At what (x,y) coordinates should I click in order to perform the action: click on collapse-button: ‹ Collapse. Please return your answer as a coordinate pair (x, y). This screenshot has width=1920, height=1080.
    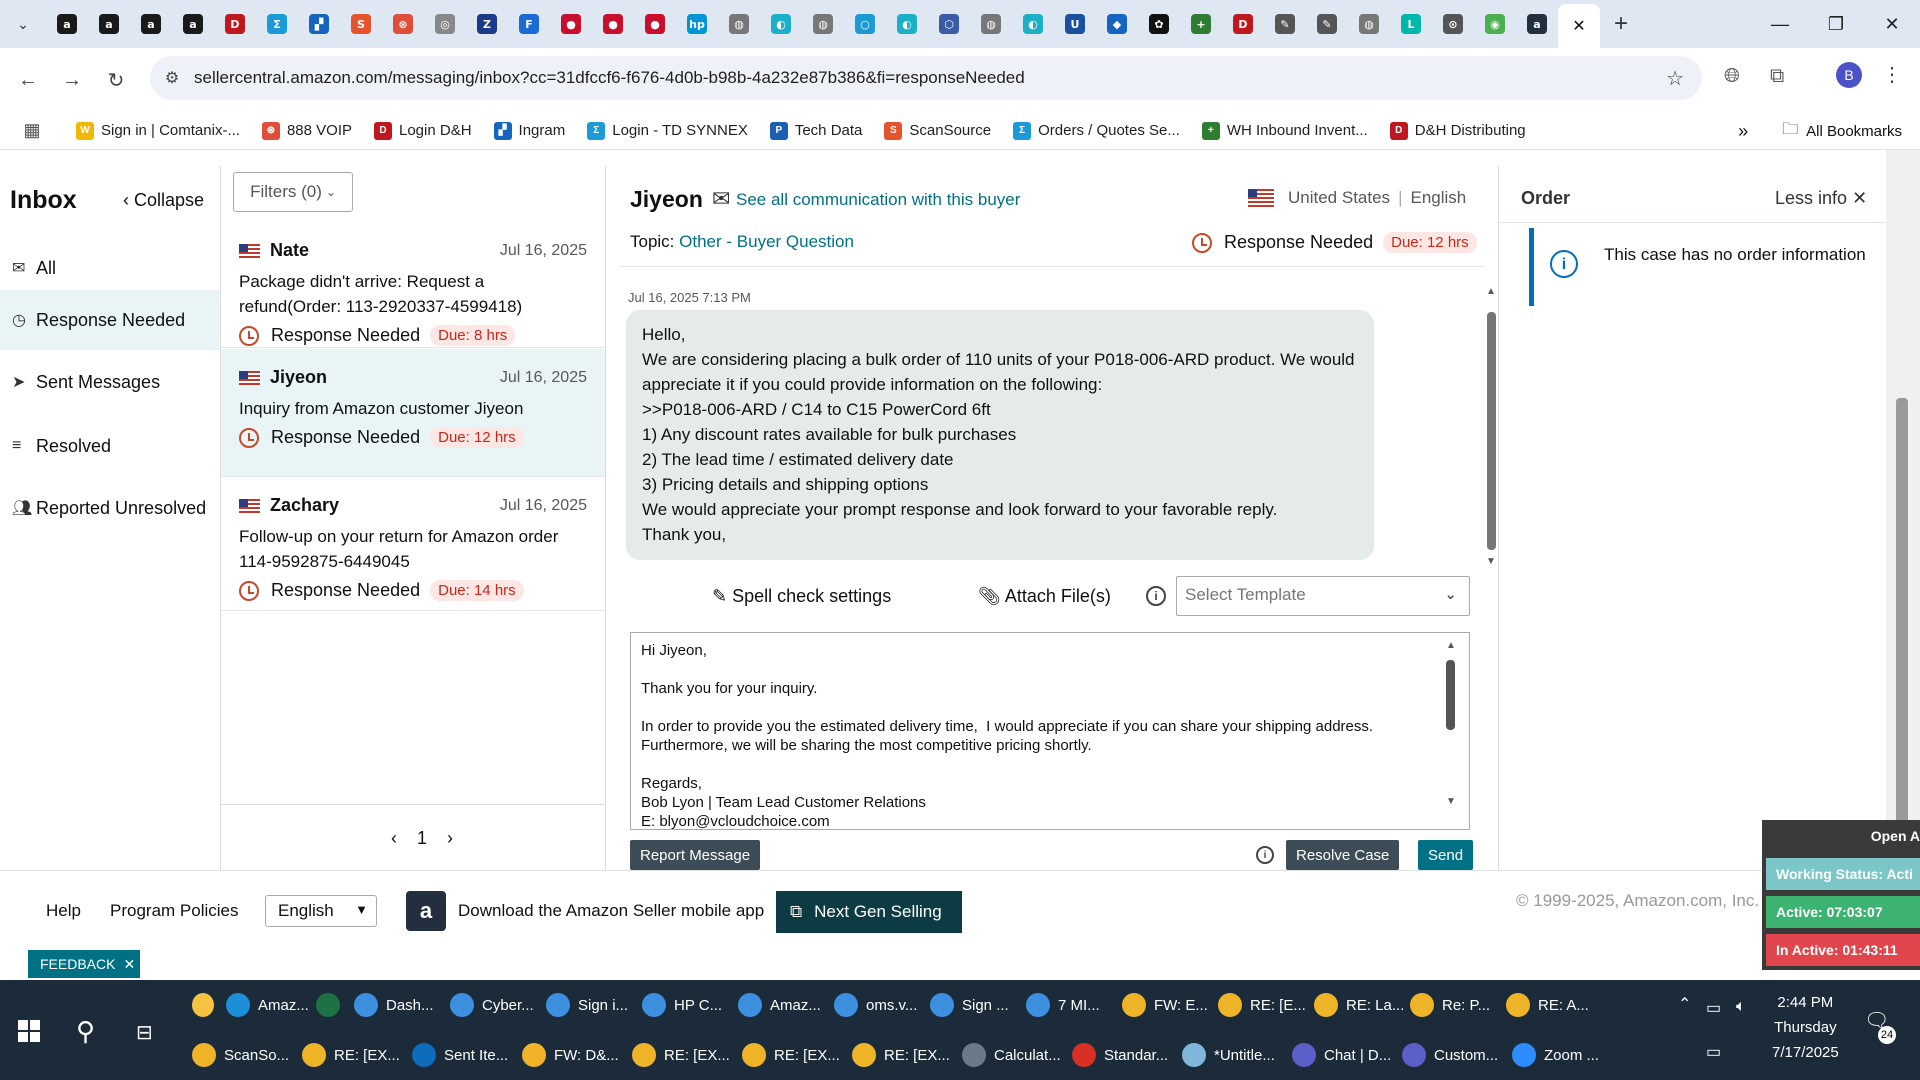
    Looking at the image, I should click on (163, 200).